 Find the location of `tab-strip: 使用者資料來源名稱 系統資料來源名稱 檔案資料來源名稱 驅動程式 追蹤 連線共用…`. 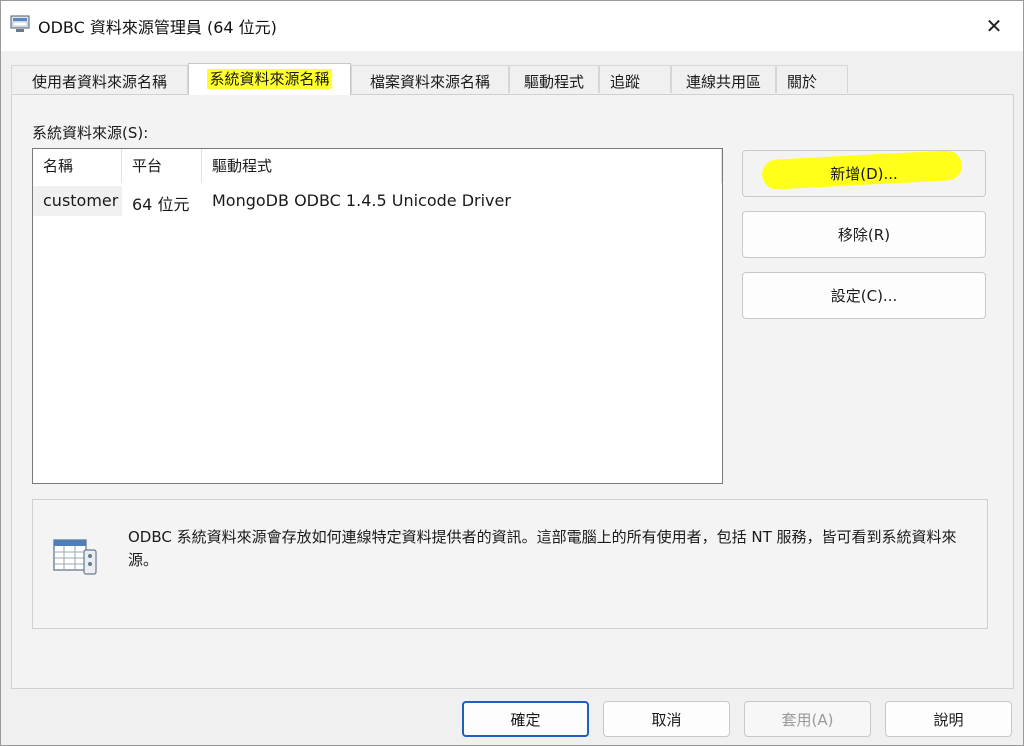

tab-strip: 使用者資料來源名稱 系統資料來源名稱 檔案資料來源名稱 驅動程式 追蹤 連線共用… is located at coordinates (511, 79).